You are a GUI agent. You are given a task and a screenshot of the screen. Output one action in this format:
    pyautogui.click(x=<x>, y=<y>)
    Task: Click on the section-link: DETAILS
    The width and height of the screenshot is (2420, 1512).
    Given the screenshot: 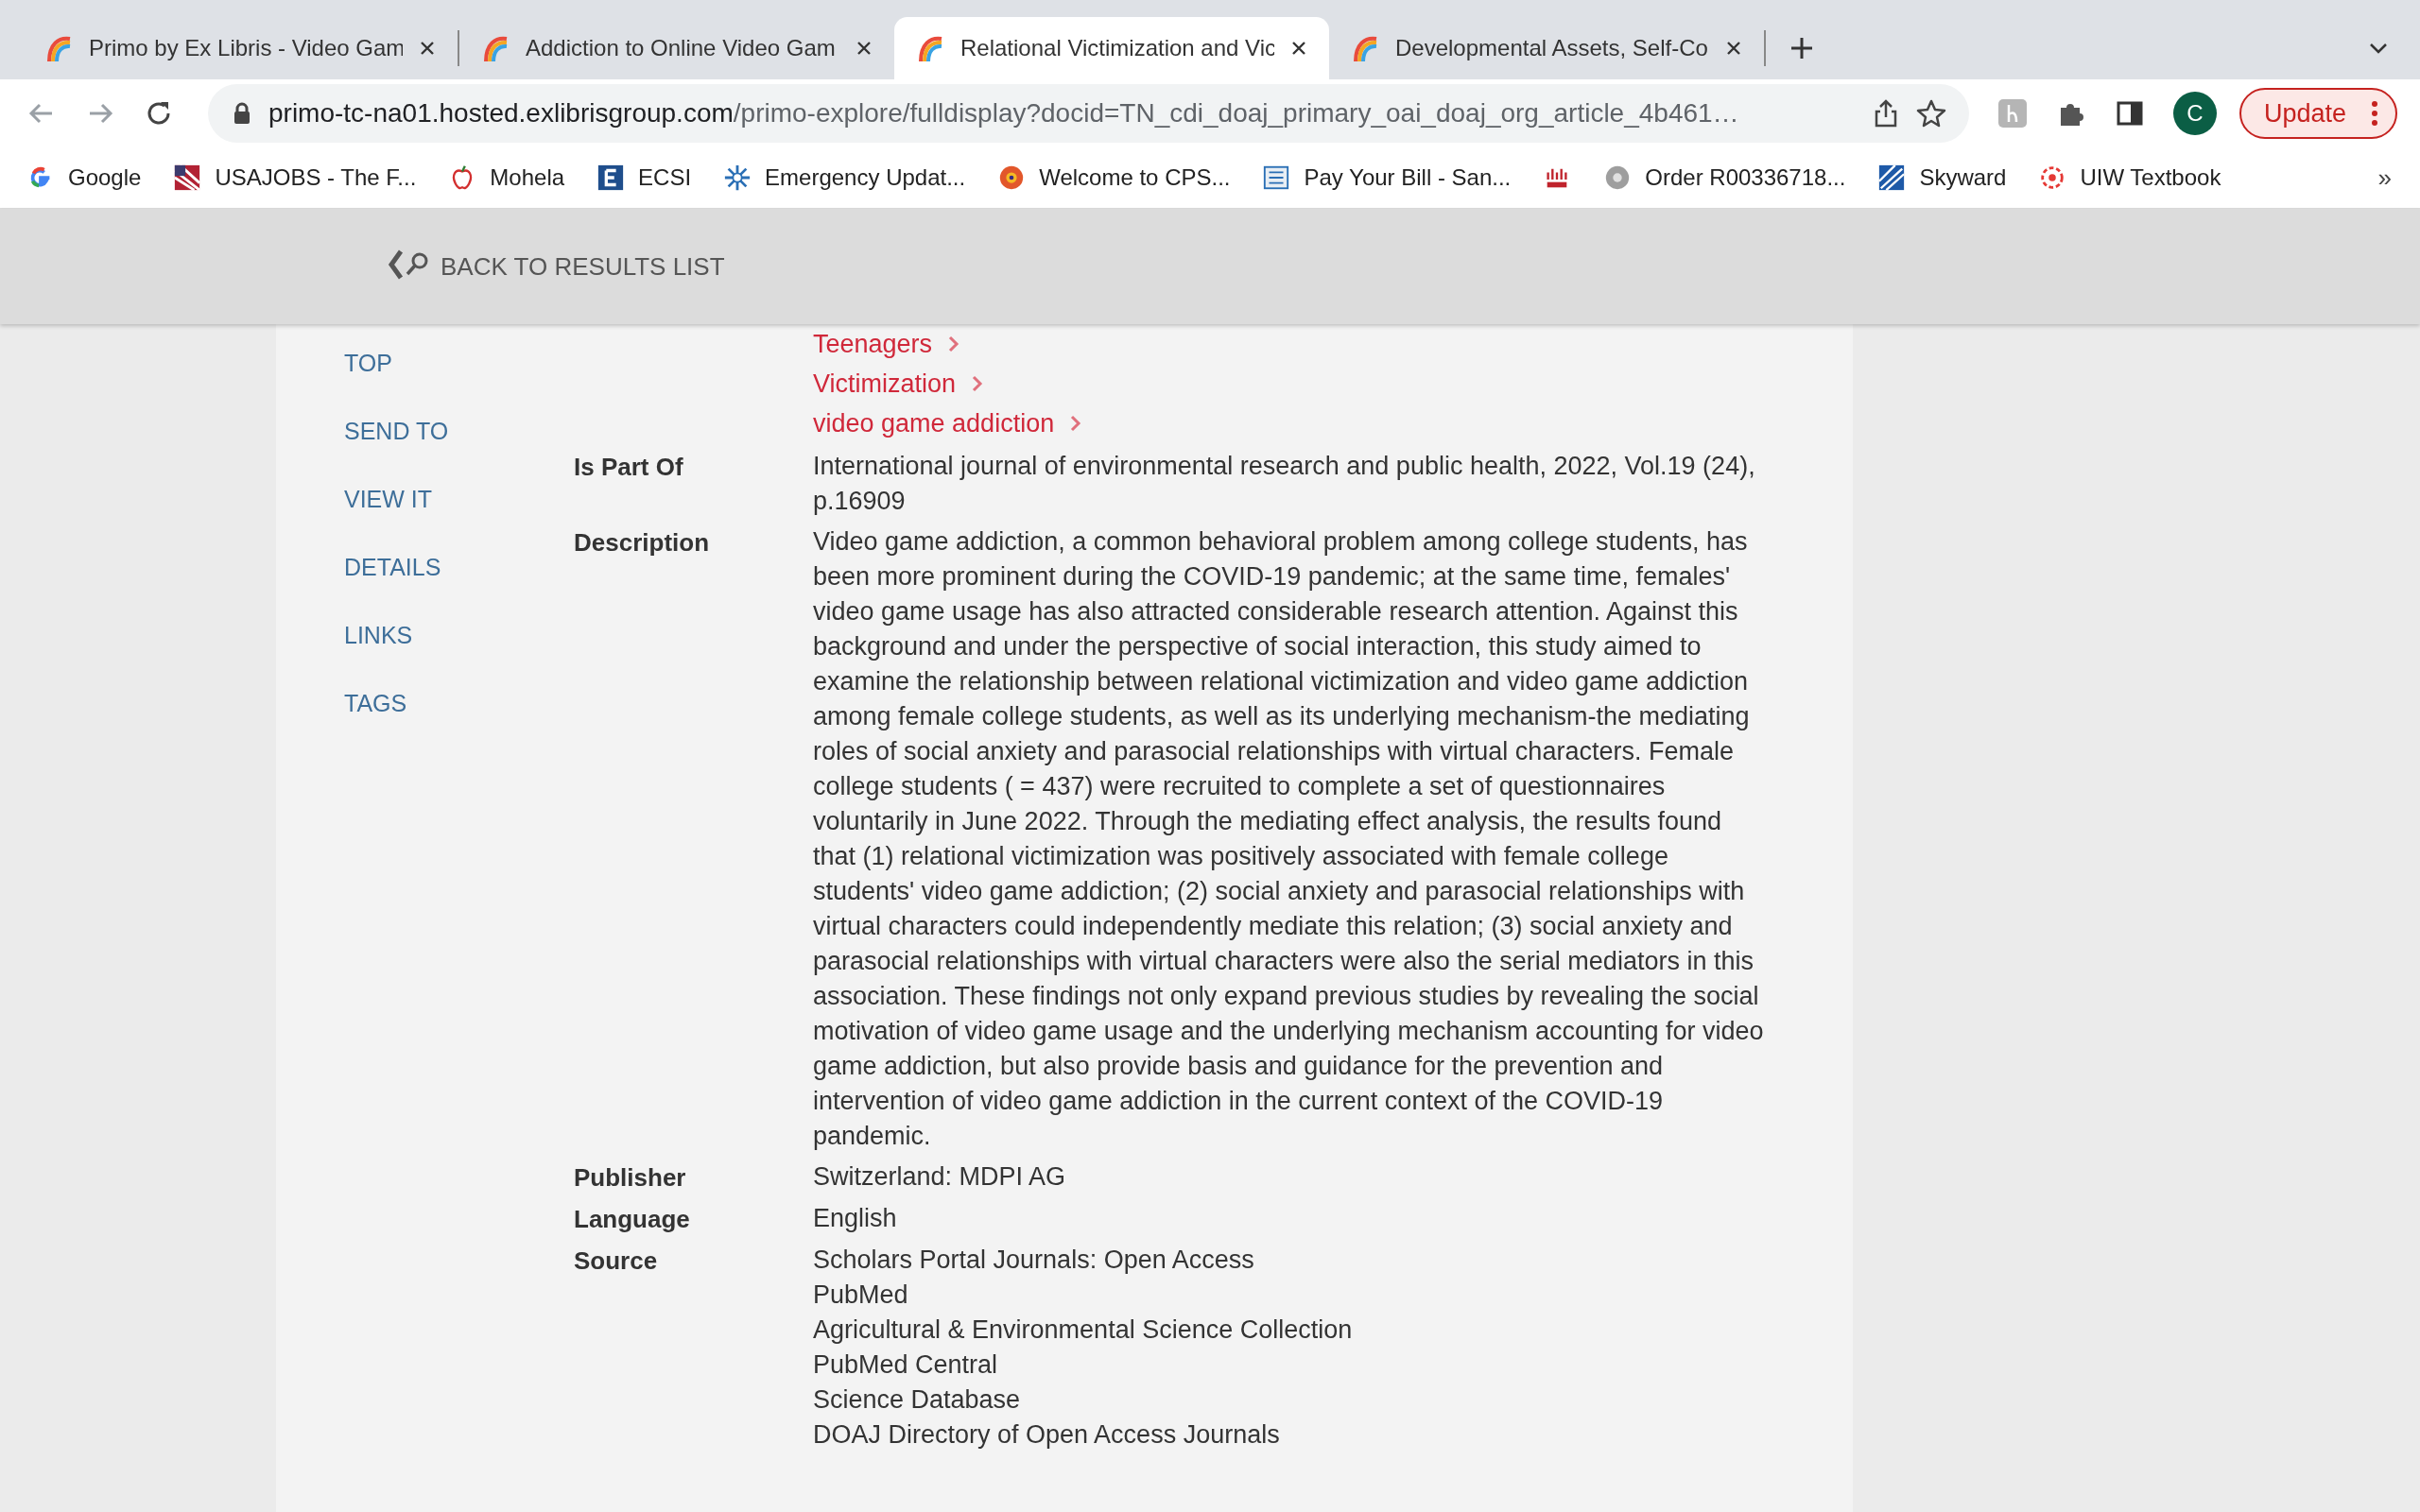 What is the action you would take?
    pyautogui.click(x=459, y=567)
    